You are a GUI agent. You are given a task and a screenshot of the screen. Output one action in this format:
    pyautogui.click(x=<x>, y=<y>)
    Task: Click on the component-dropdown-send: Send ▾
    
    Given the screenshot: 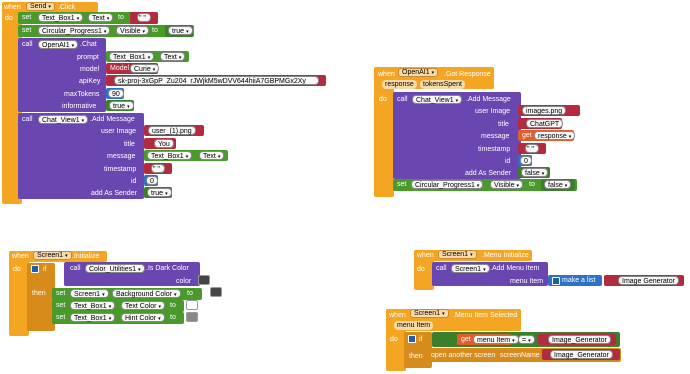 What is the action you would take?
    pyautogui.click(x=40, y=6)
    